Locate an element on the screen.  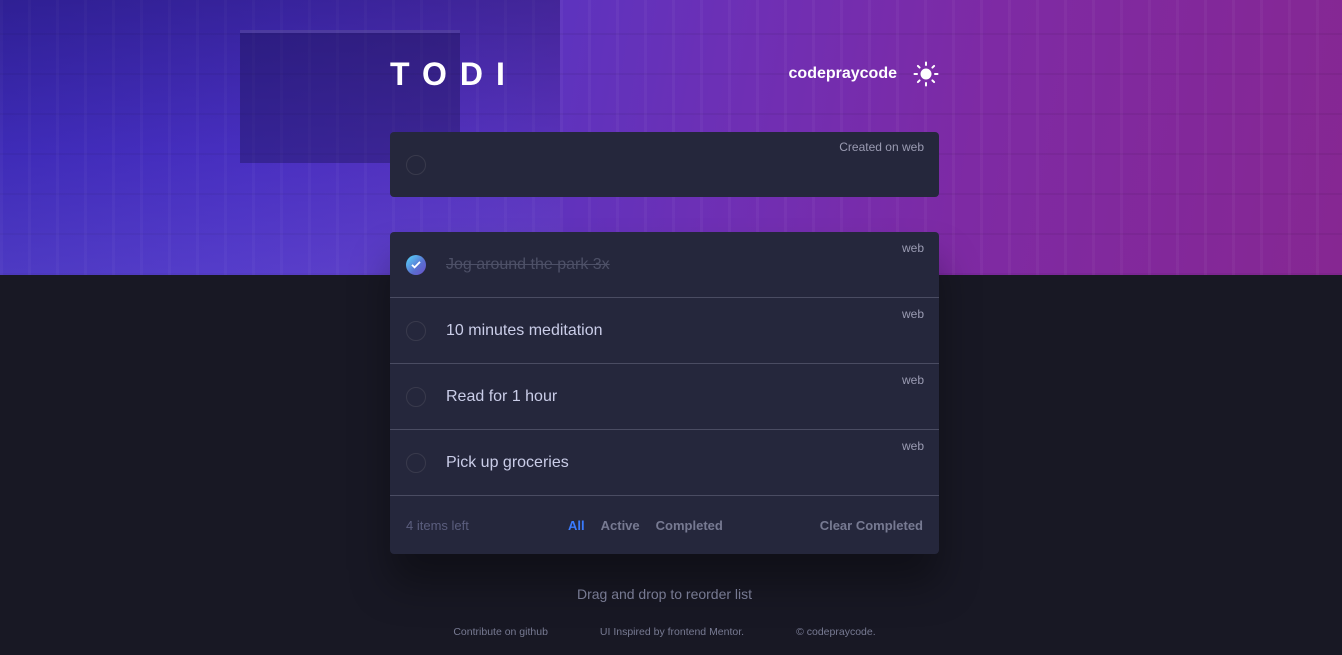
copyright-text: © codepraycode. is located at coordinates (836, 632).